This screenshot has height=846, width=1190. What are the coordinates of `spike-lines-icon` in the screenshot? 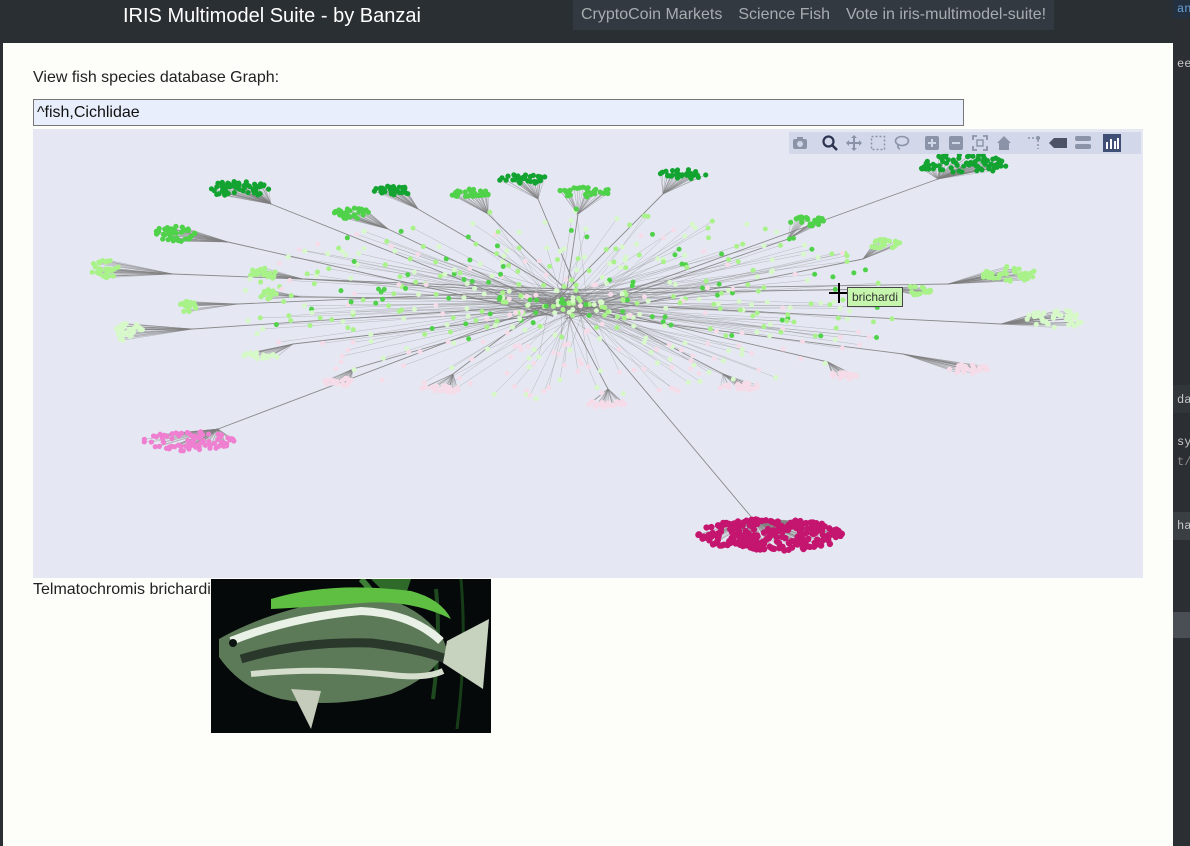 It's located at (1034, 143).